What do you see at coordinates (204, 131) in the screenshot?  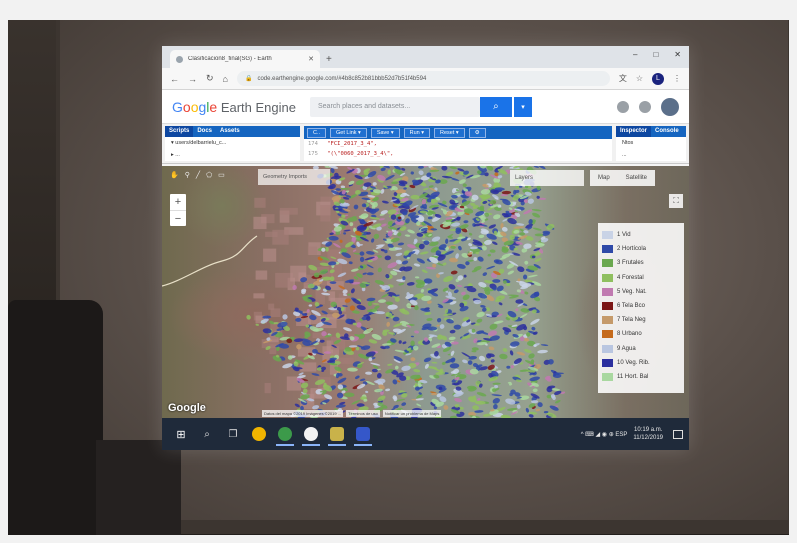 I see `tab-docs: Docs` at bounding box center [204, 131].